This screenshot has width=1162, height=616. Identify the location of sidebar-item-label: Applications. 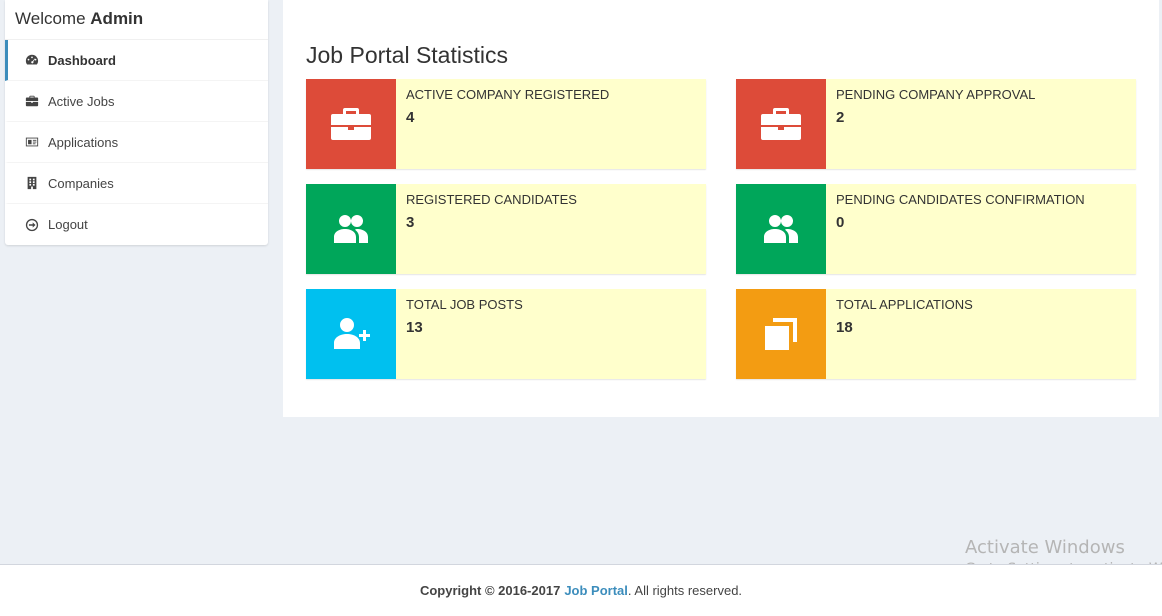
(83, 142).